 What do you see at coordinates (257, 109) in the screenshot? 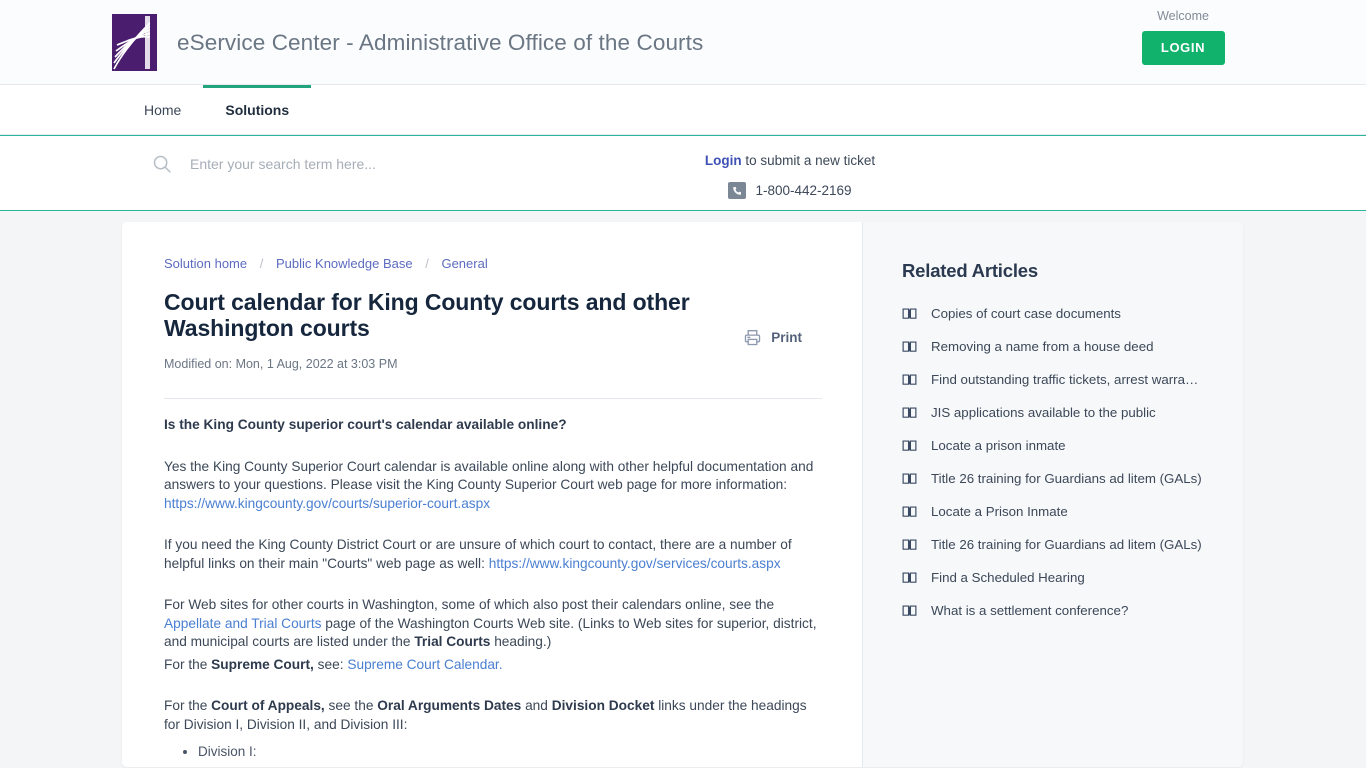
I see `nav-item-solutions: Solutions` at bounding box center [257, 109].